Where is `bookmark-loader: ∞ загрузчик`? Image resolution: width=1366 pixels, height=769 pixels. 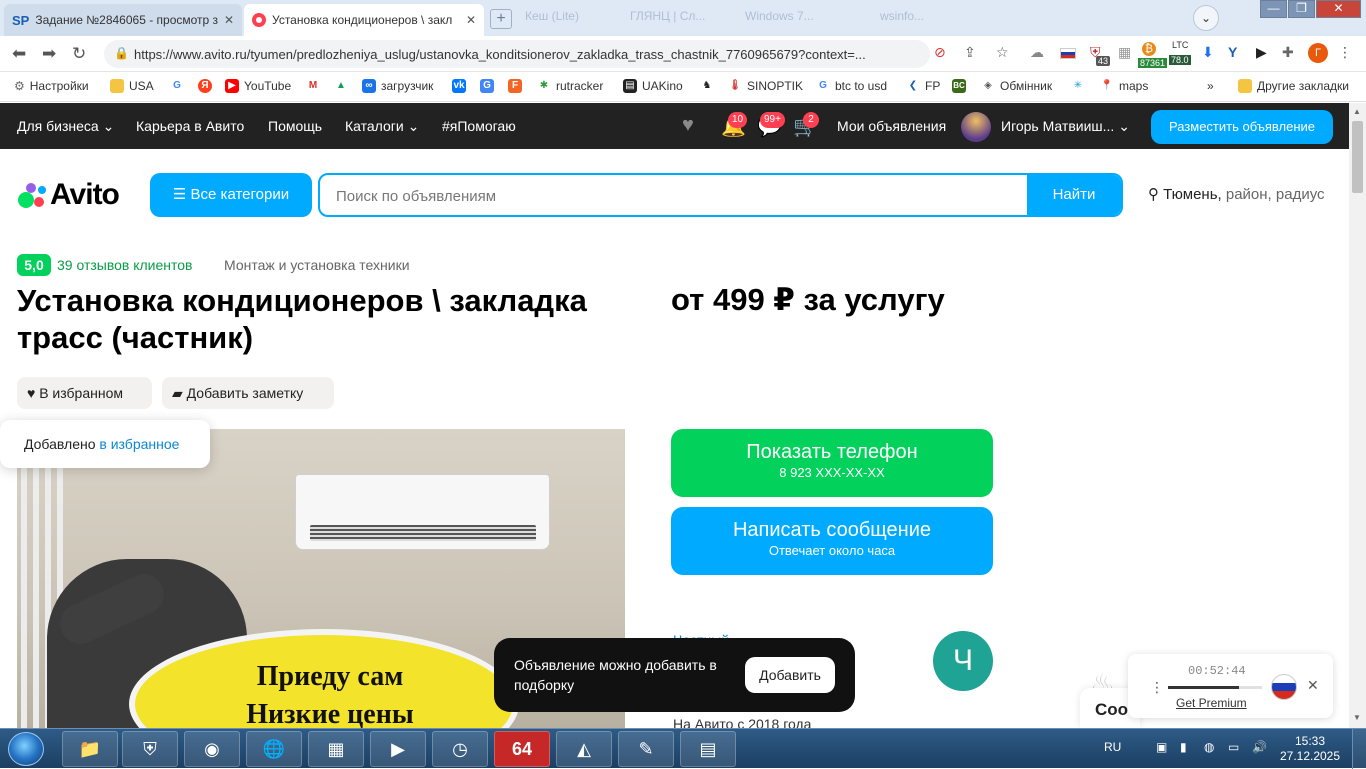 bookmark-loader: ∞ загрузчик is located at coordinates (397, 86).